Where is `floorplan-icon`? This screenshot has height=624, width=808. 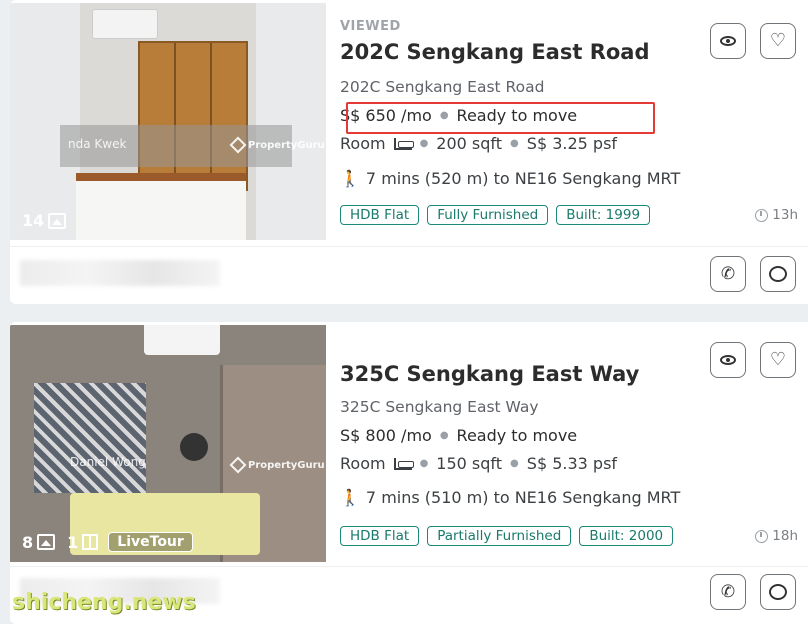 floorplan-icon is located at coordinates (90, 542).